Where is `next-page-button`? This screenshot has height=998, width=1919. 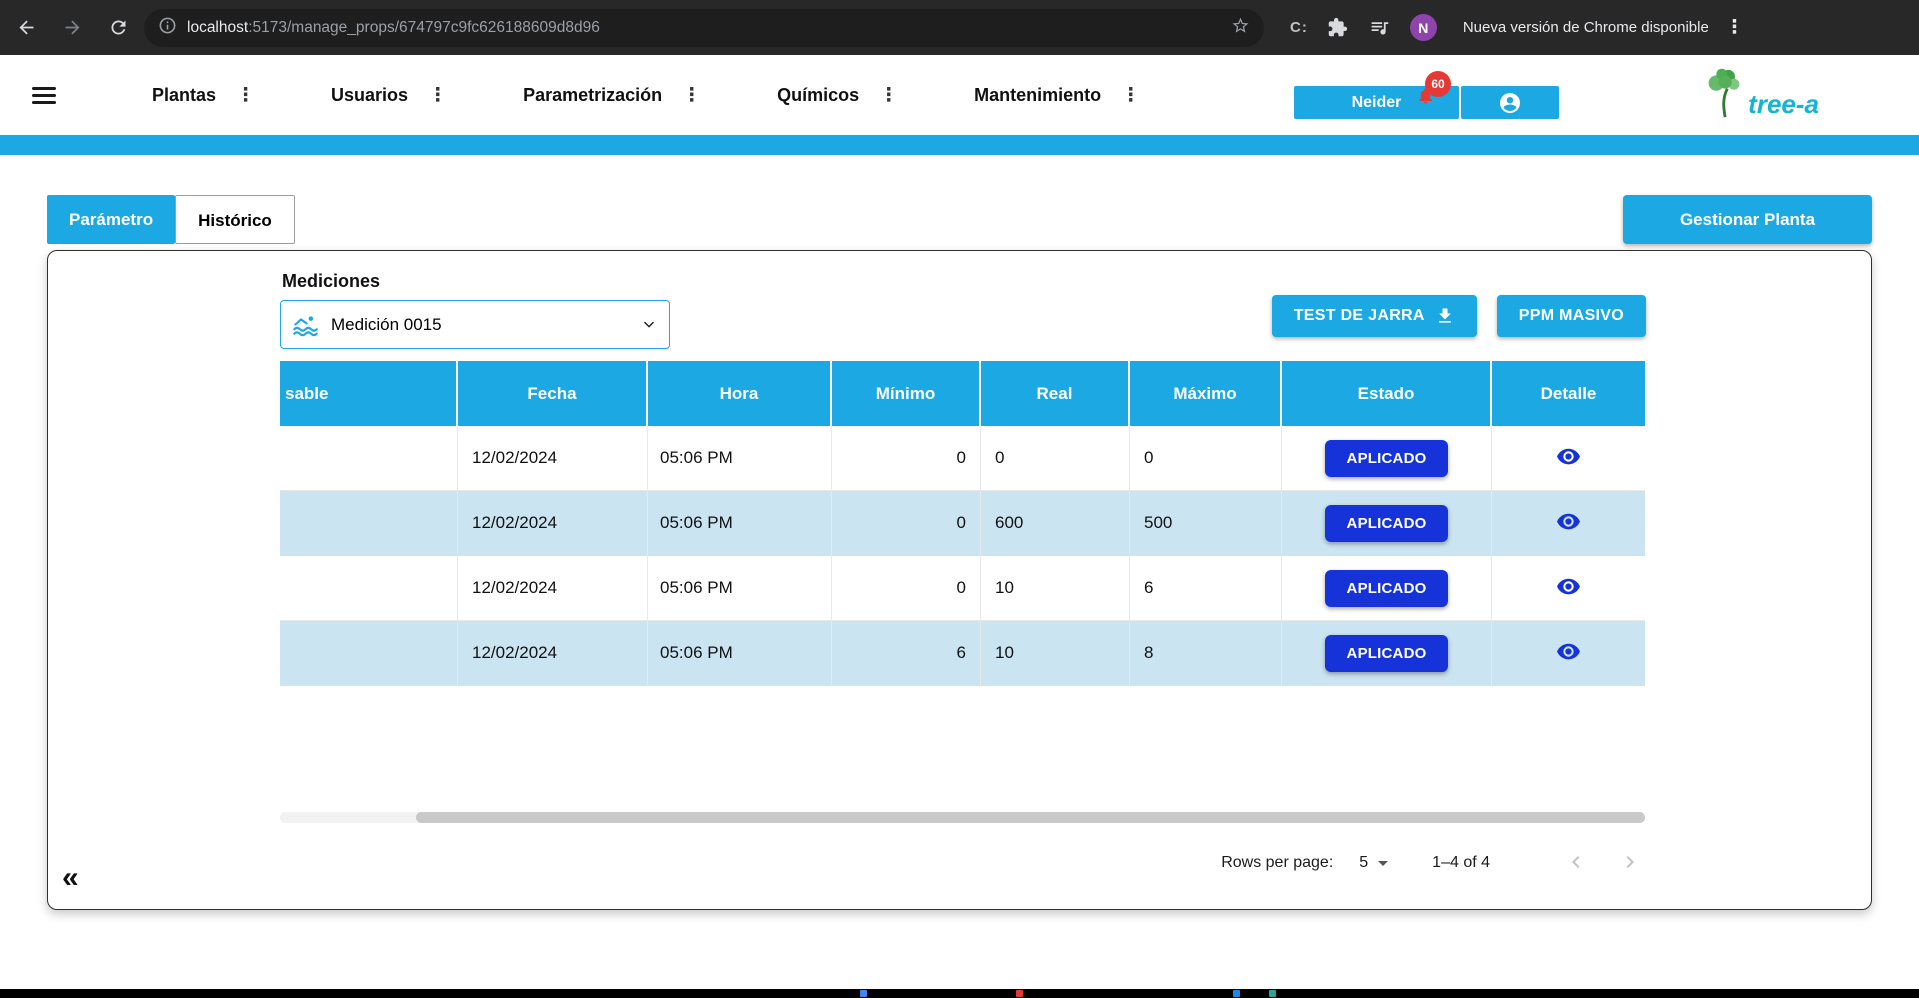
next-page-button is located at coordinates (1630, 863).